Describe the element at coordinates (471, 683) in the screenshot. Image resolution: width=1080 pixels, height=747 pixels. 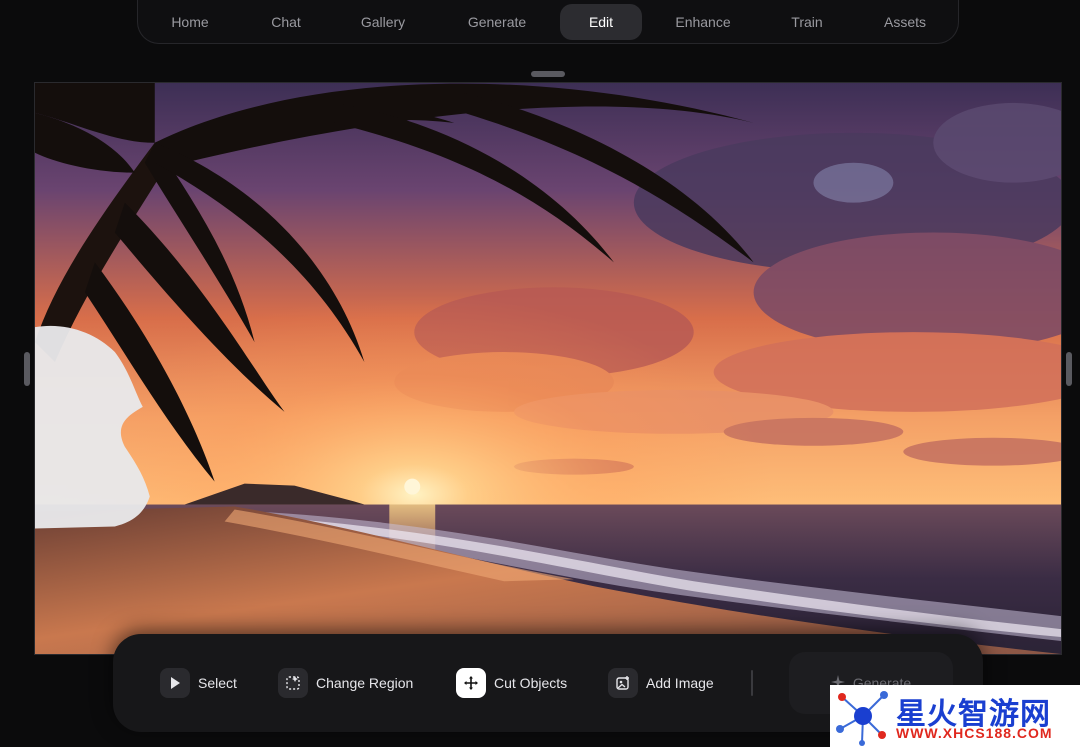
I see `move-icon` at that location.